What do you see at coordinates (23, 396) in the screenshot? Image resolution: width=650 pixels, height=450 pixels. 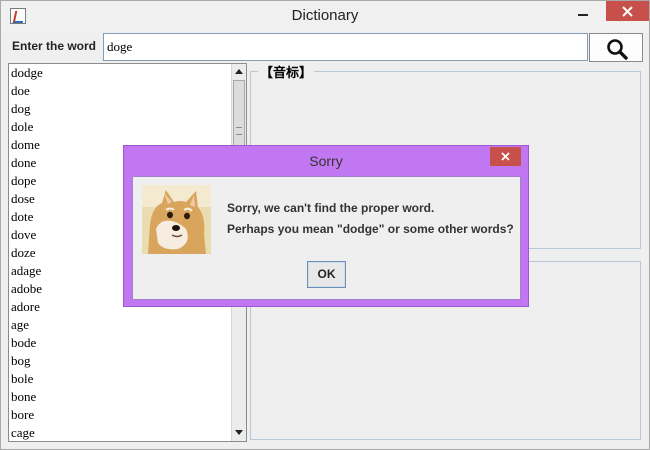 I see `list-item: bone` at bounding box center [23, 396].